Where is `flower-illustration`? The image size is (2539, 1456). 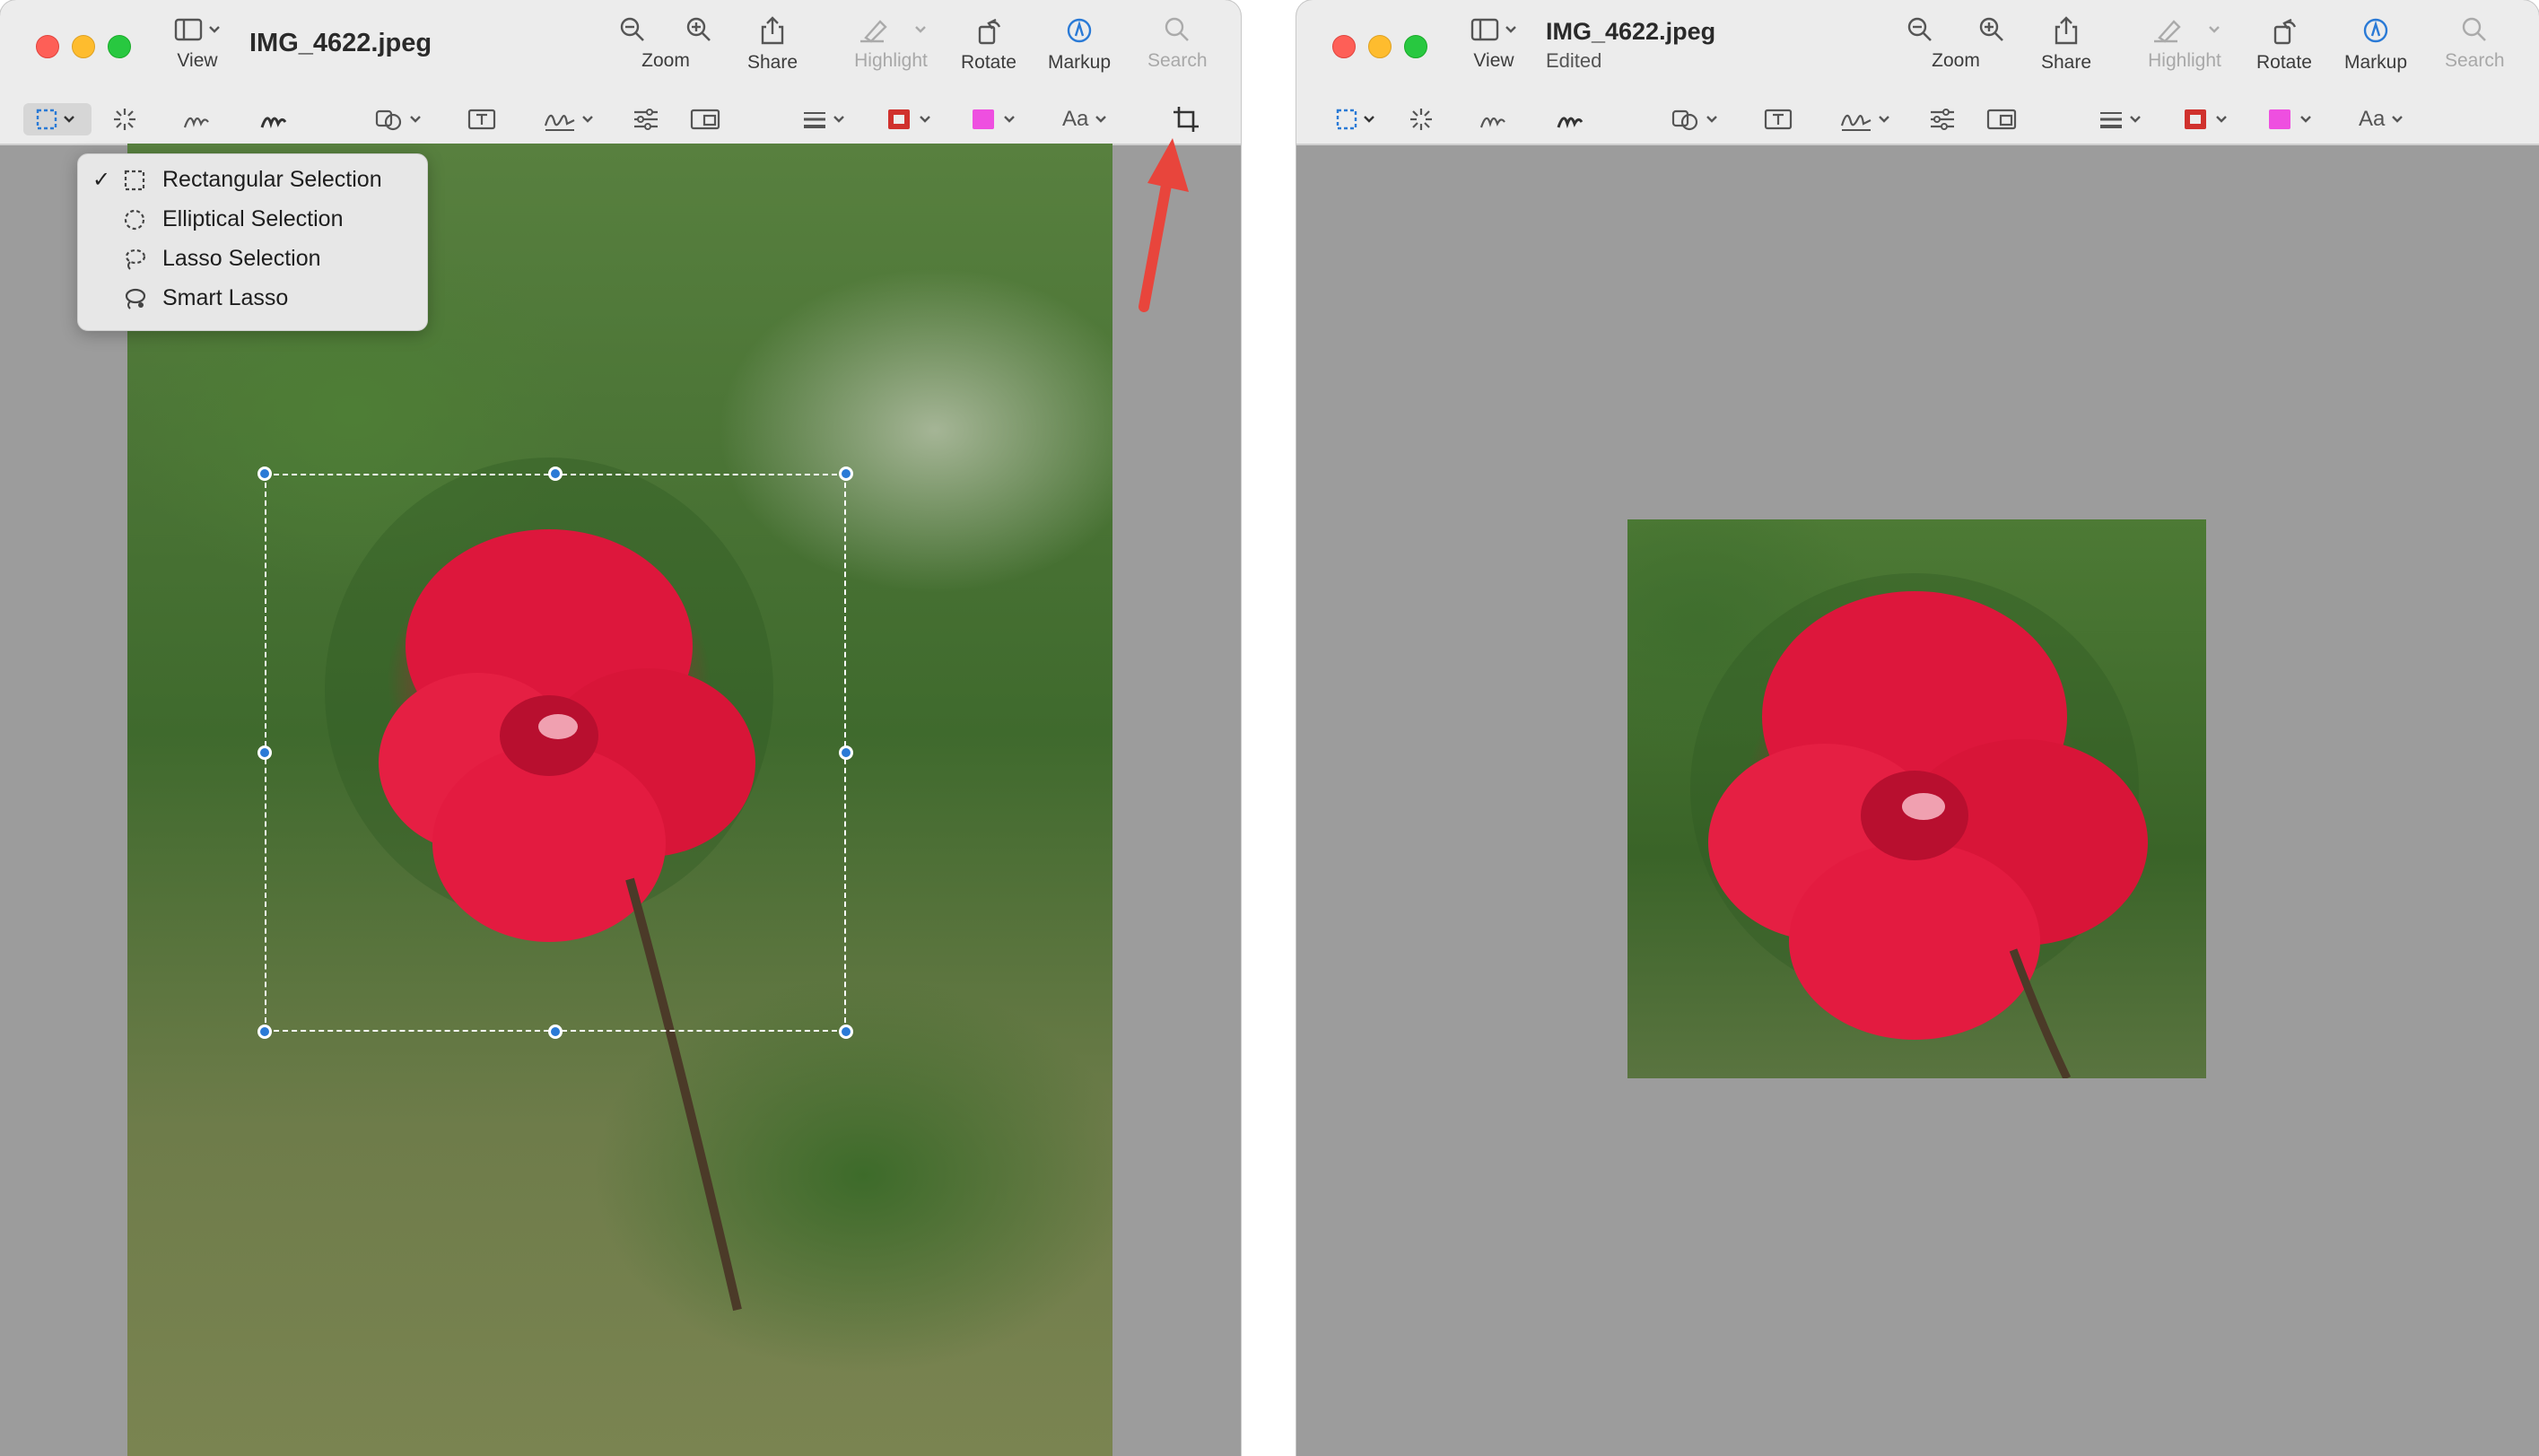 flower-illustration is located at coordinates (1919, 825).